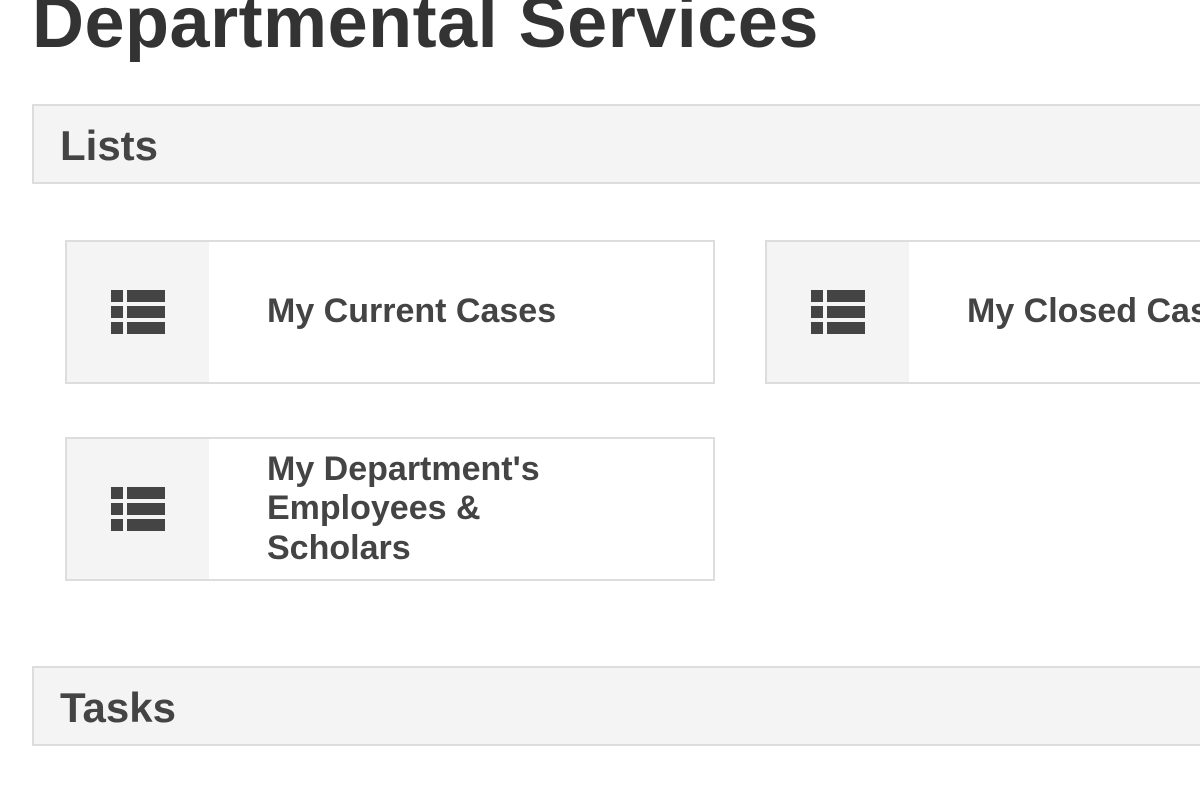 Image resolution: width=1200 pixels, height=800 pixels. What do you see at coordinates (616, 144) in the screenshot?
I see `lists-section-header: Lists` at bounding box center [616, 144].